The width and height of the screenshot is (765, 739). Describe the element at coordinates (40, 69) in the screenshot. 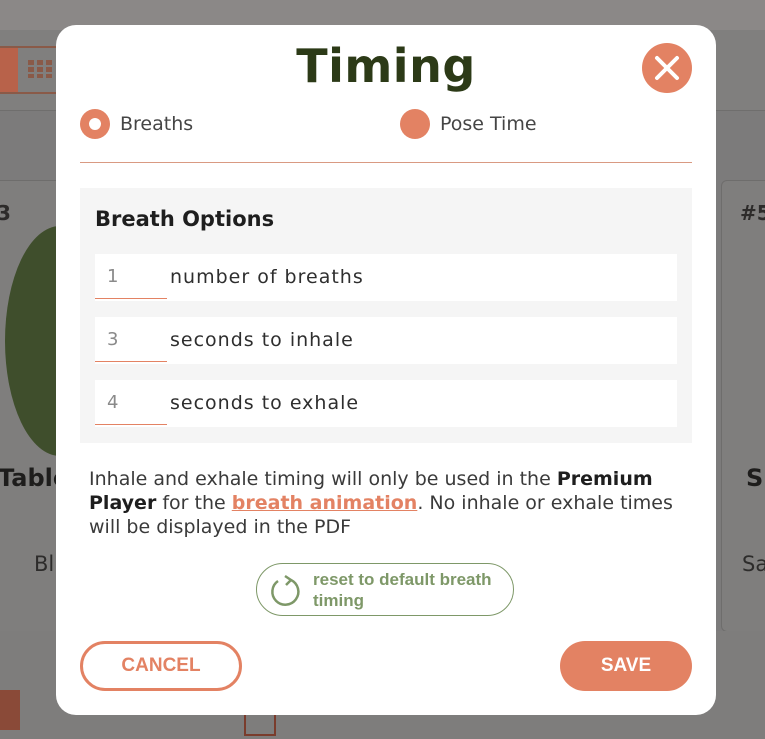

I see `grid-view-icon` at that location.